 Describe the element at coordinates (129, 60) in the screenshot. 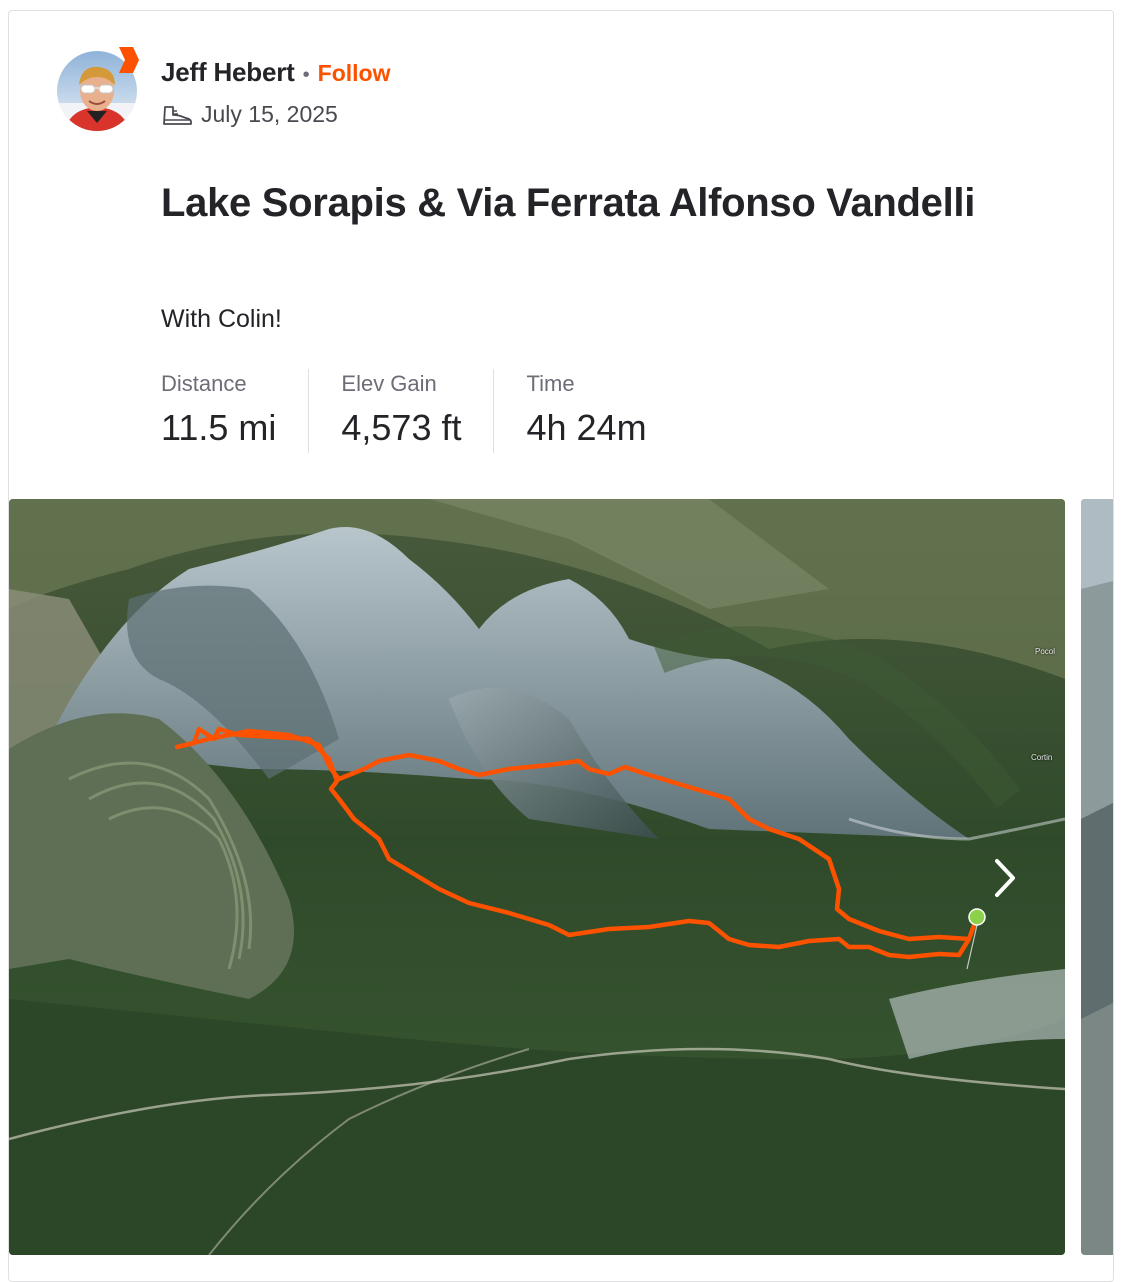

I see `subscriber-badge-icon` at that location.